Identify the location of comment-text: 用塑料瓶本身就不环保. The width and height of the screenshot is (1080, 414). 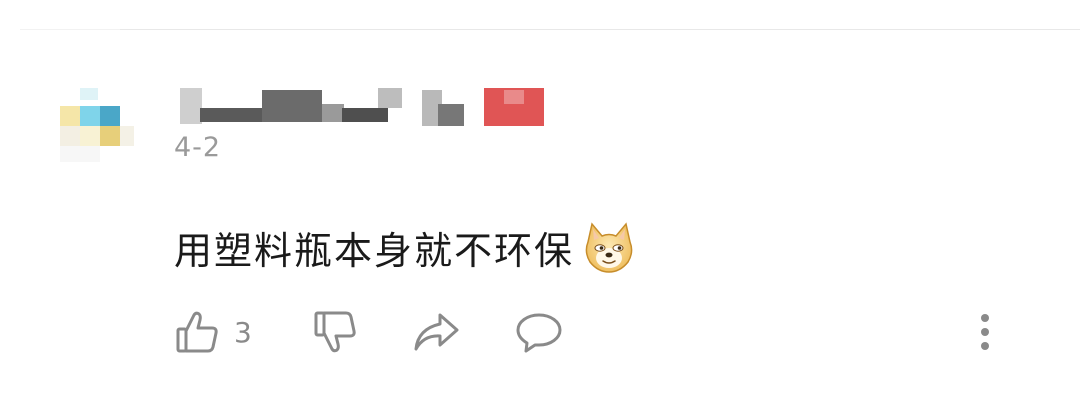
(374, 250).